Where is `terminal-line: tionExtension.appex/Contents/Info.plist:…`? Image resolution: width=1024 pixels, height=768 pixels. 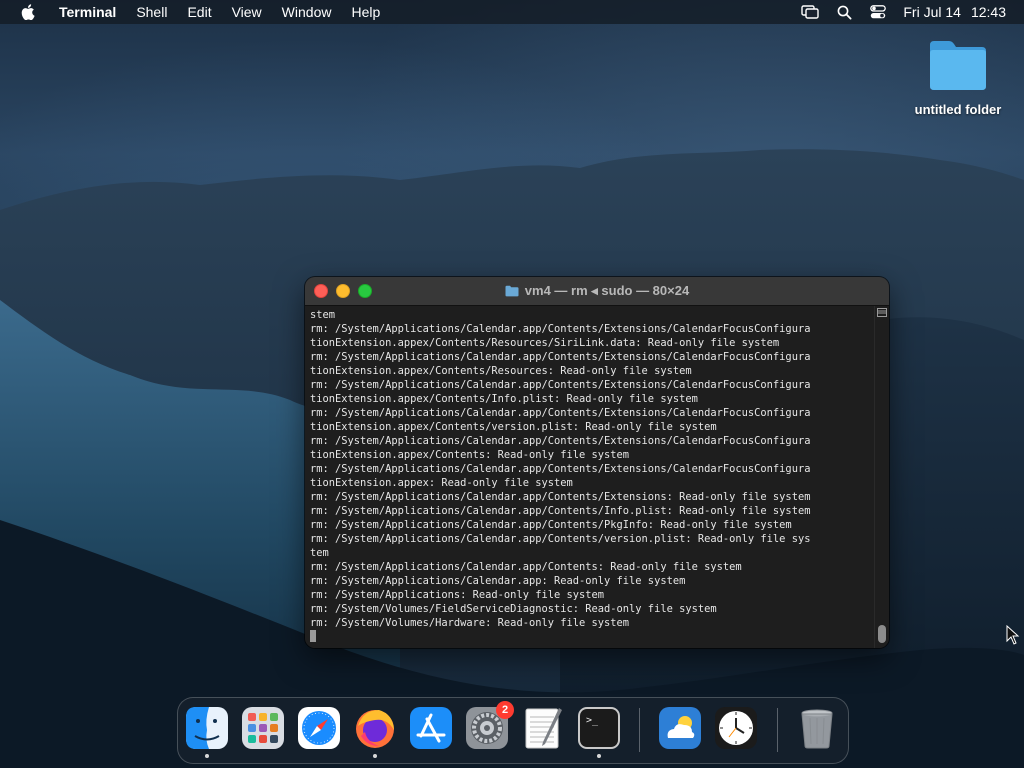 terminal-line: tionExtension.appex/Contents/Info.plist:… is located at coordinates (504, 399).